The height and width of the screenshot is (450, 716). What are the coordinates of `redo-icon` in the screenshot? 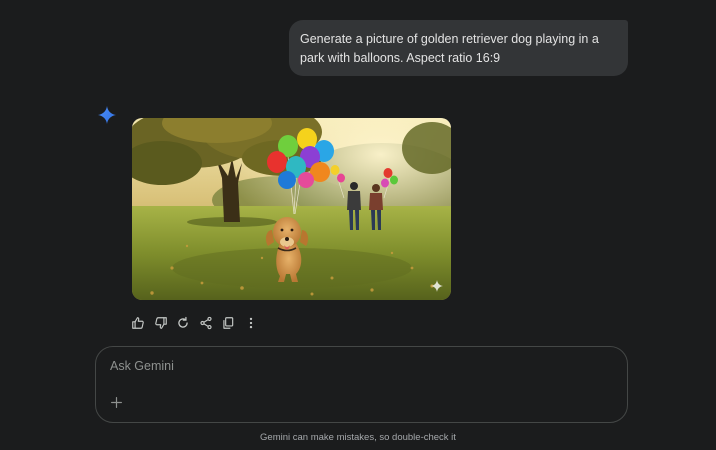 It's located at (183, 323).